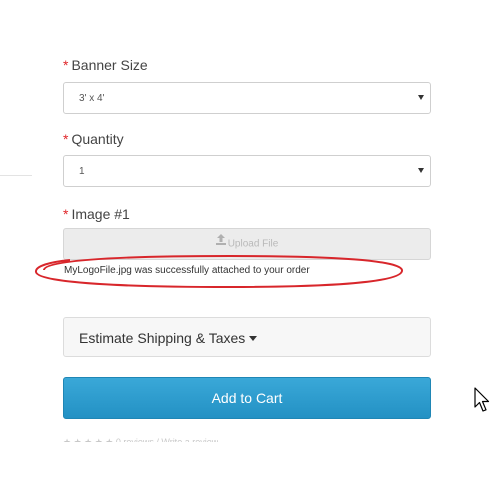  What do you see at coordinates (247, 171) in the screenshot?
I see `quantity-select: 1` at bounding box center [247, 171].